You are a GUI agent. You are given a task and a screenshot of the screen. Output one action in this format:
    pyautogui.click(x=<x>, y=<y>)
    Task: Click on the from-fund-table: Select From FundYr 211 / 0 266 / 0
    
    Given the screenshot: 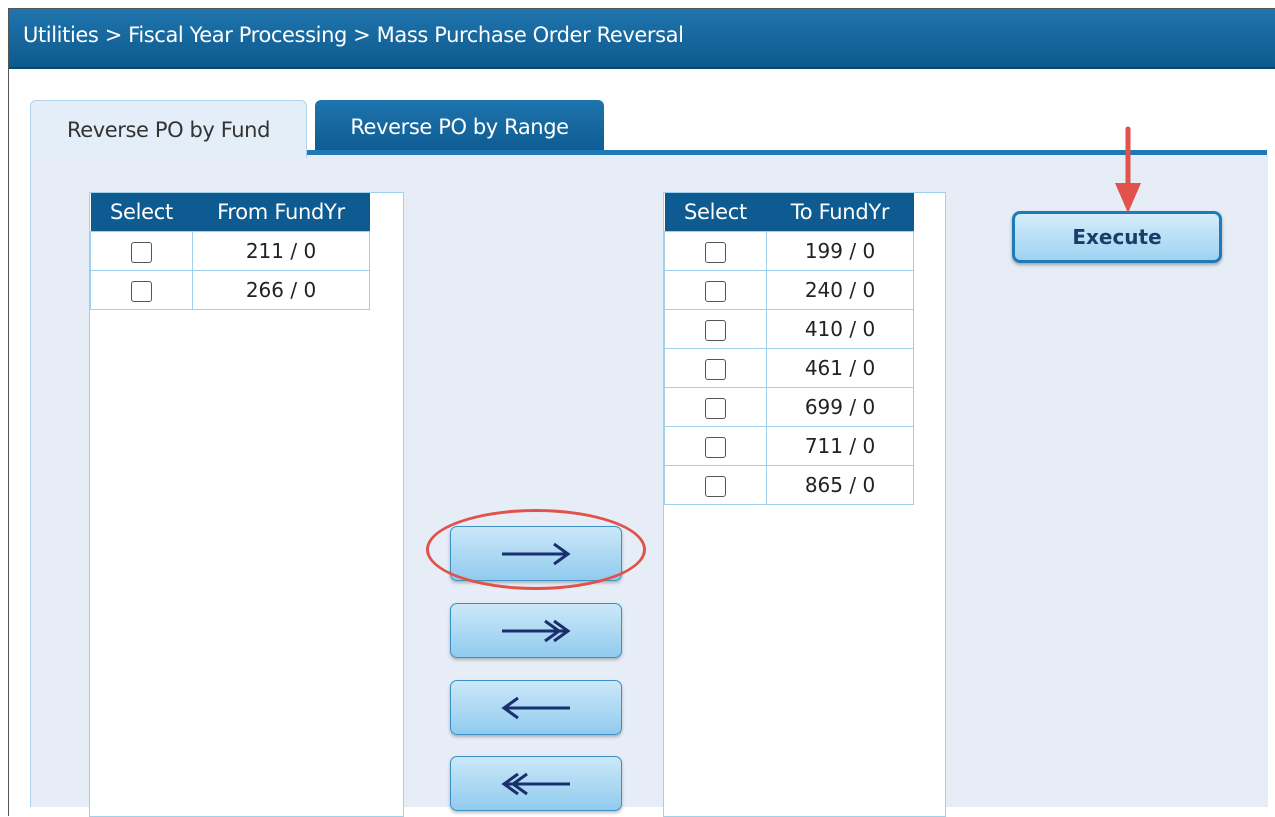 What is the action you would take?
    pyautogui.click(x=230, y=251)
    